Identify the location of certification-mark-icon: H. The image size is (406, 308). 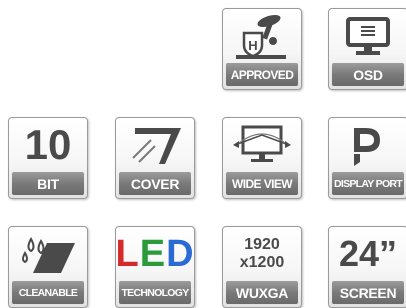
(261, 36).